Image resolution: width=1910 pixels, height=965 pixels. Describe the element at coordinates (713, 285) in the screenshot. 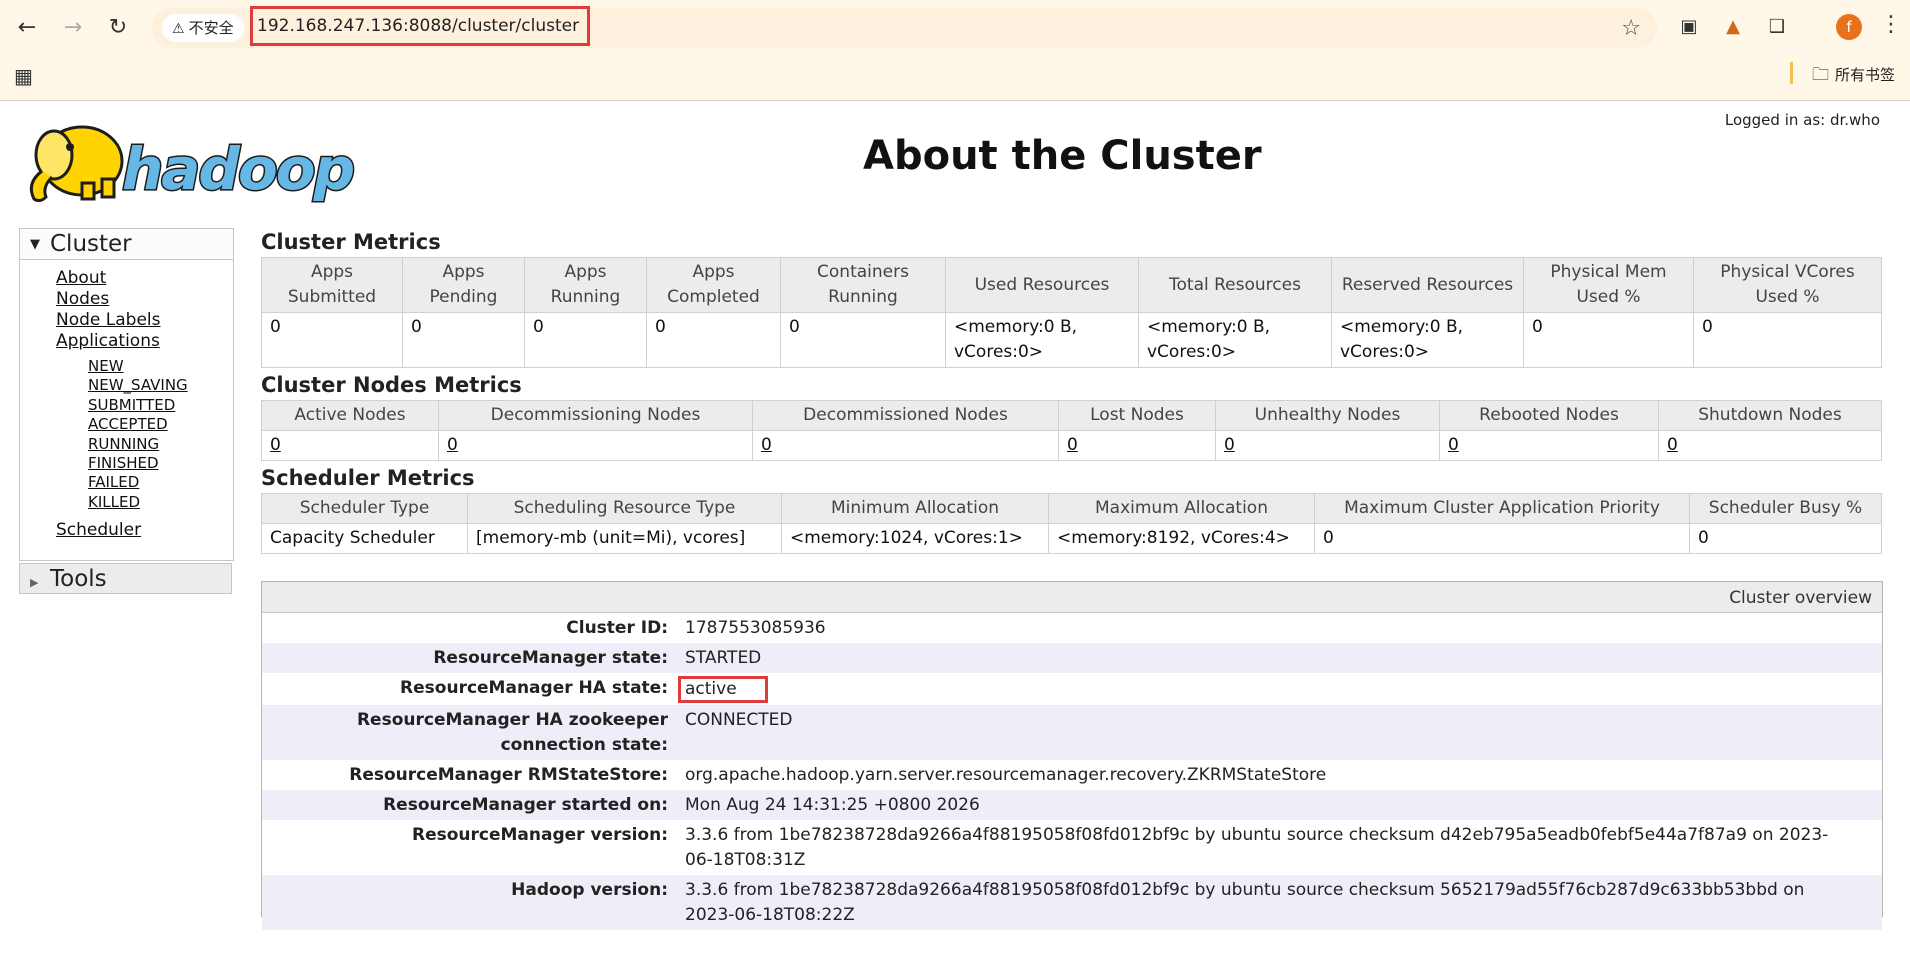

I see `column-header: Apps Completed` at that location.